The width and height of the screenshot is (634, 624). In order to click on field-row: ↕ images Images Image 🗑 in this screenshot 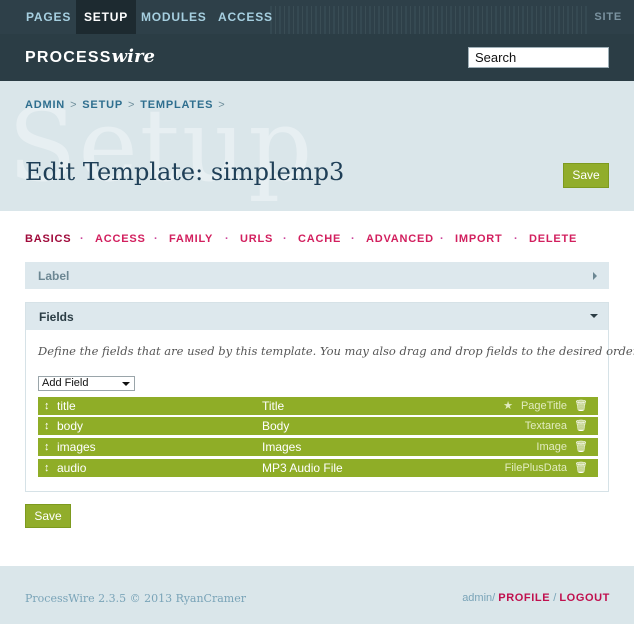, I will do `click(318, 447)`.